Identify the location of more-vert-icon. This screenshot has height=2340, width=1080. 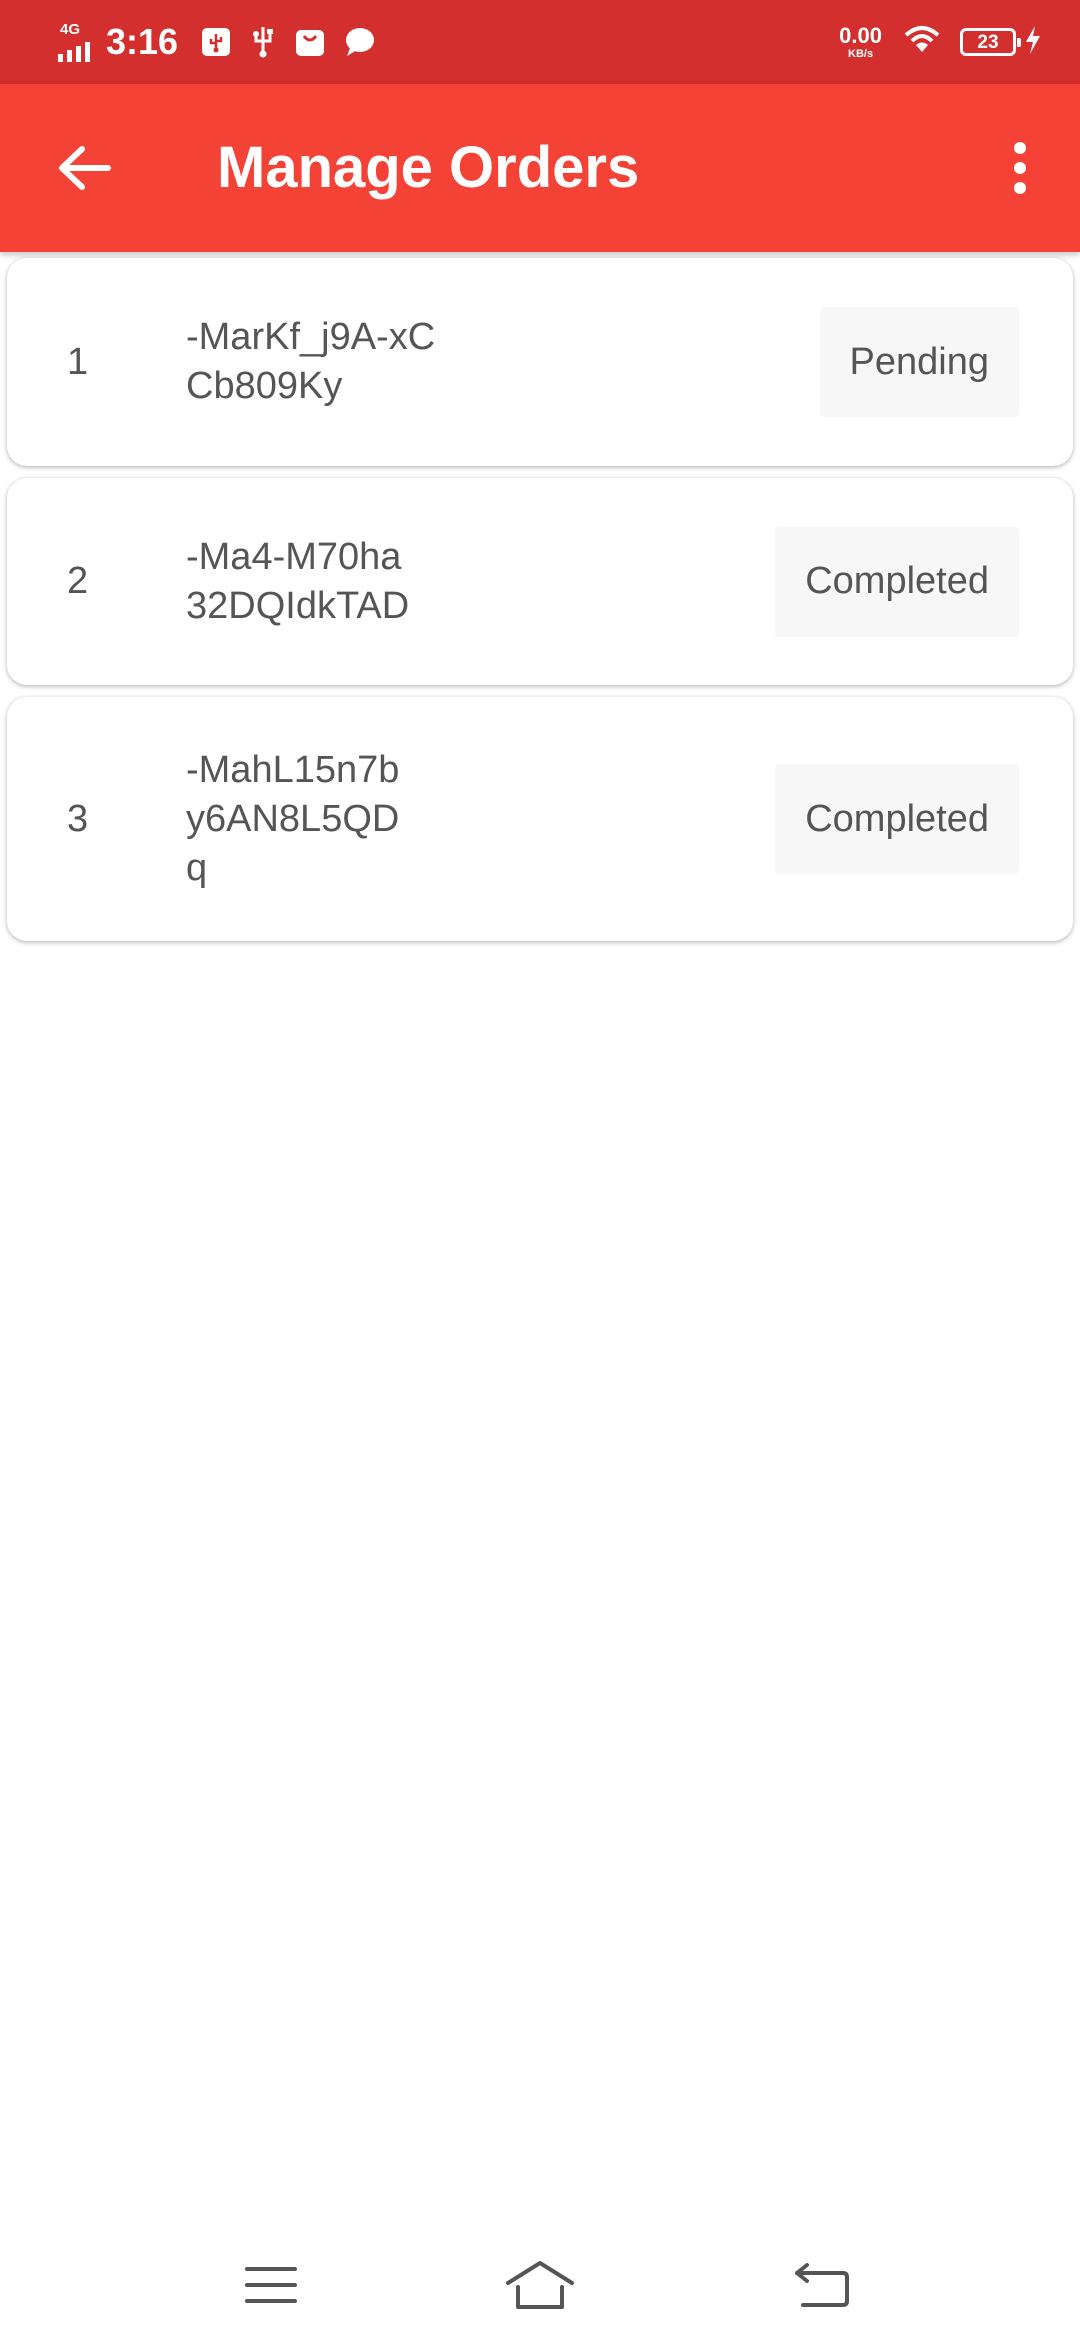
(1020, 168).